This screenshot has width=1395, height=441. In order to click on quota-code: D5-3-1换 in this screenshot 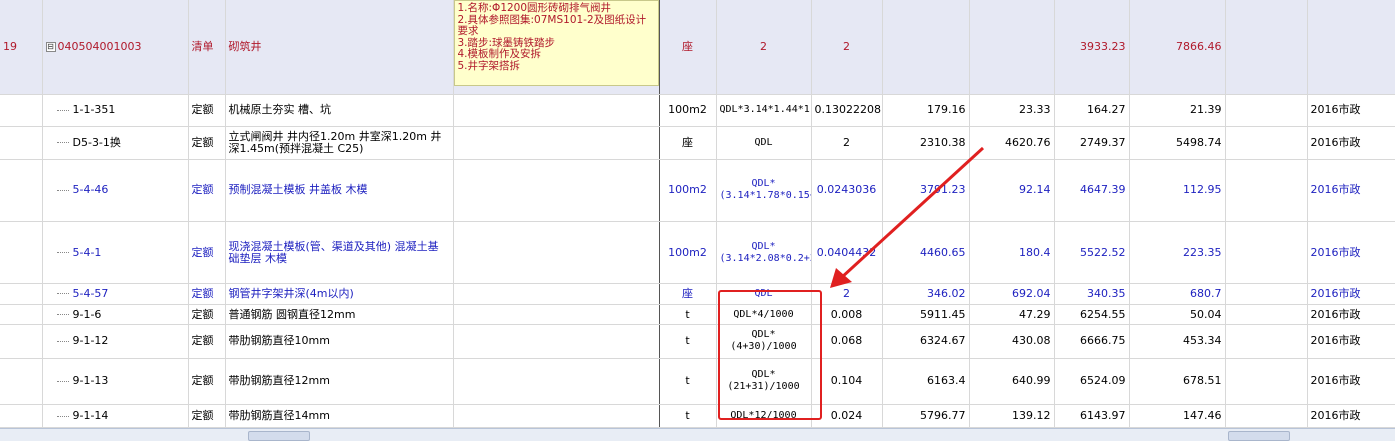, I will do `click(115, 143)`.